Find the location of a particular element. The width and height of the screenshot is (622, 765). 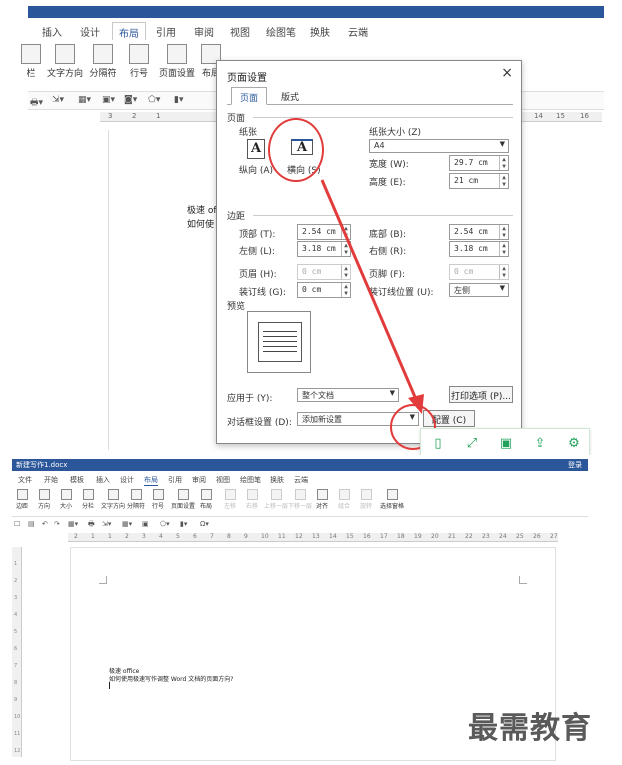

window-title: 新建写作1.docx is located at coordinates (42, 465).